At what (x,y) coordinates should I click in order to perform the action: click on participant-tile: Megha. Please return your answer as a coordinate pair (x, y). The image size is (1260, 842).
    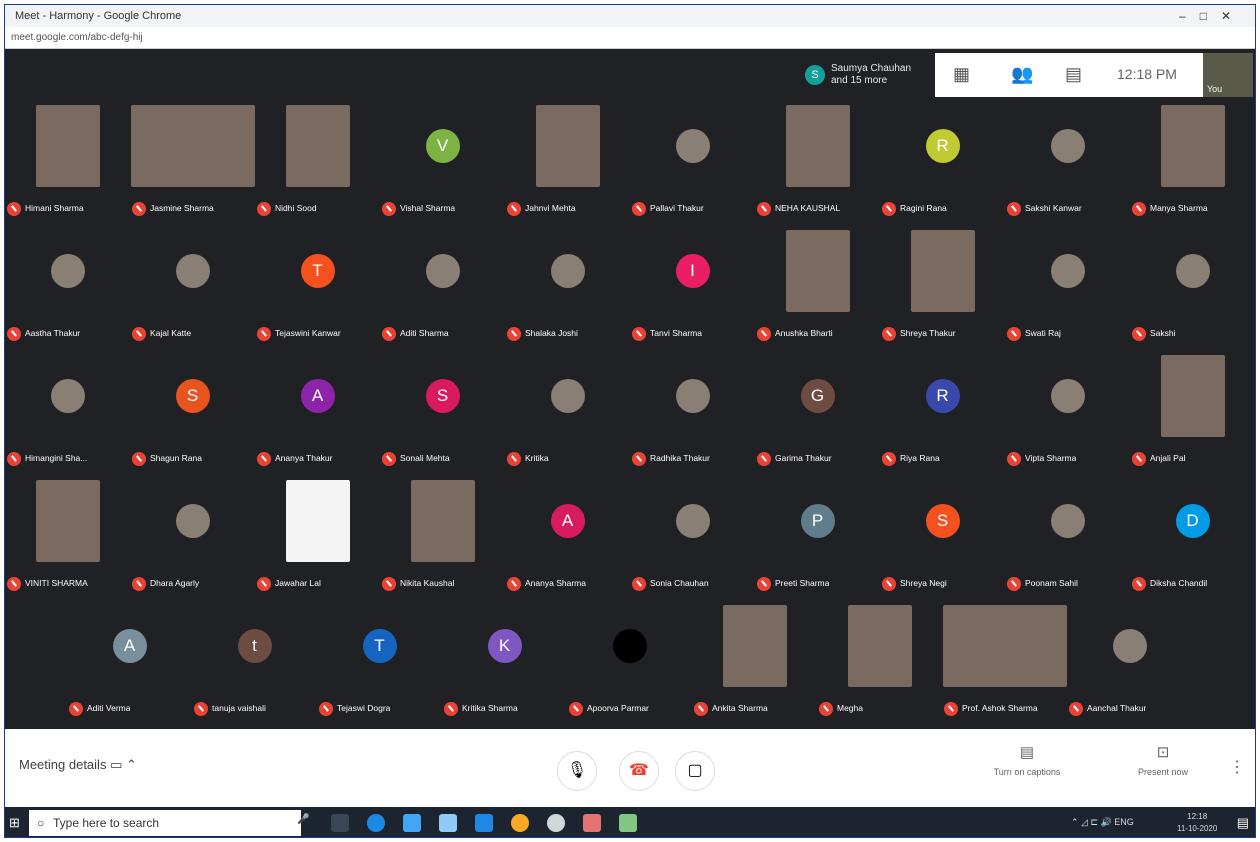
    Looking at the image, I should click on (879, 663).